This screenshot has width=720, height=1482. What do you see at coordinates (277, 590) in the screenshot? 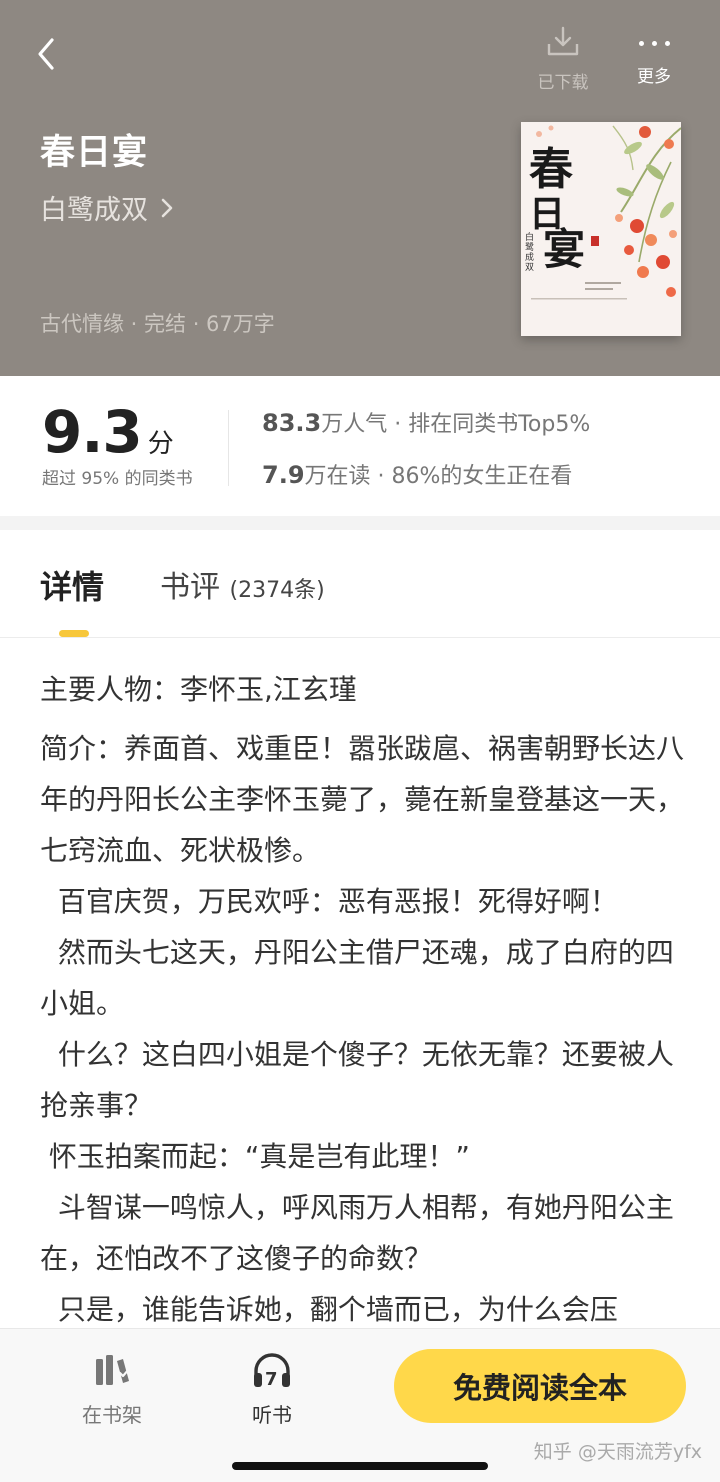
I see `review-count: (2374条)` at bounding box center [277, 590].